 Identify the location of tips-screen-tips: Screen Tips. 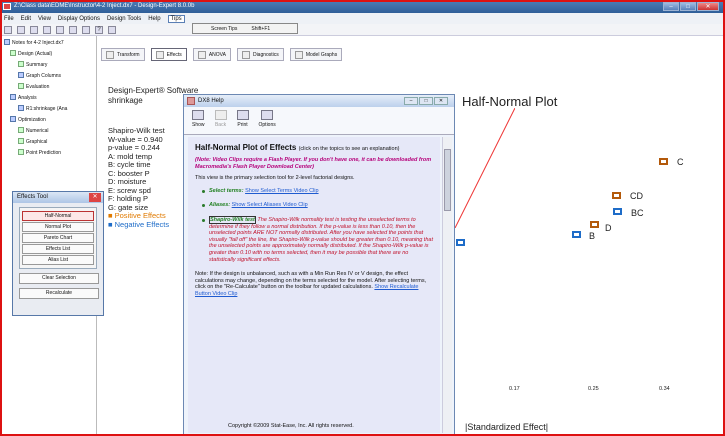
(224, 29).